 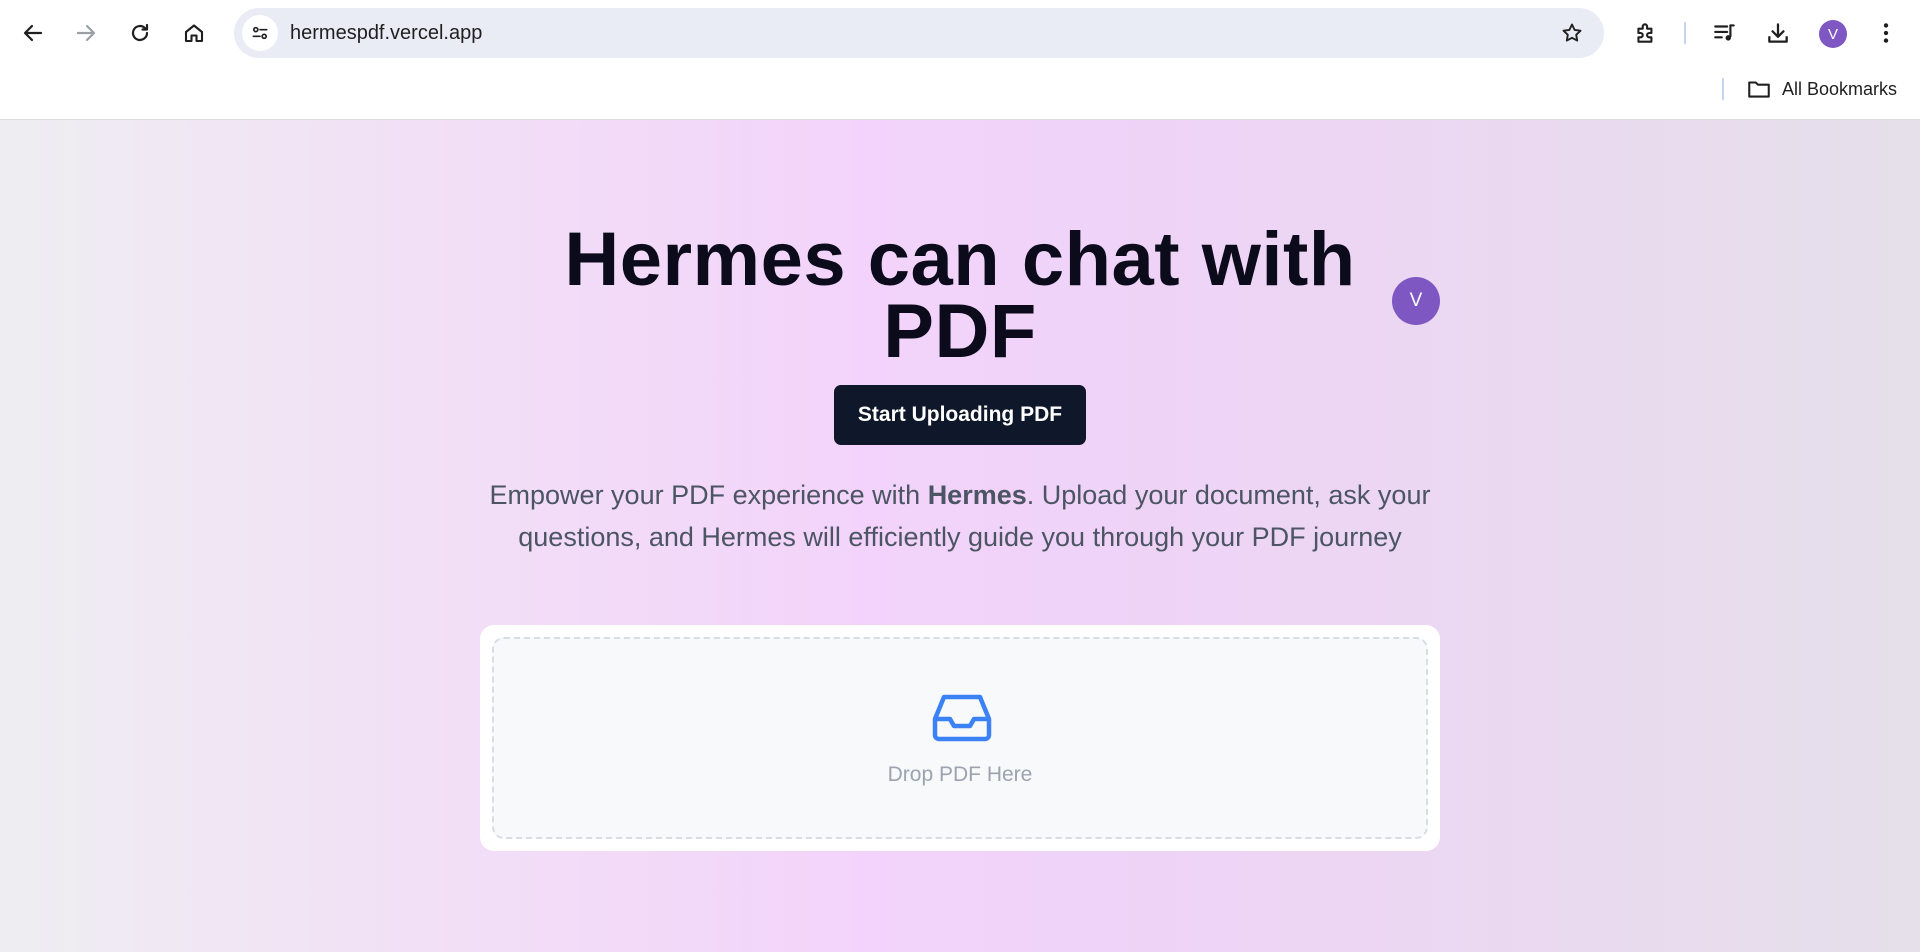 I want to click on browser-chrome: hermespdf.vercel.app V All Bookmarks, so click(x=960, y=60).